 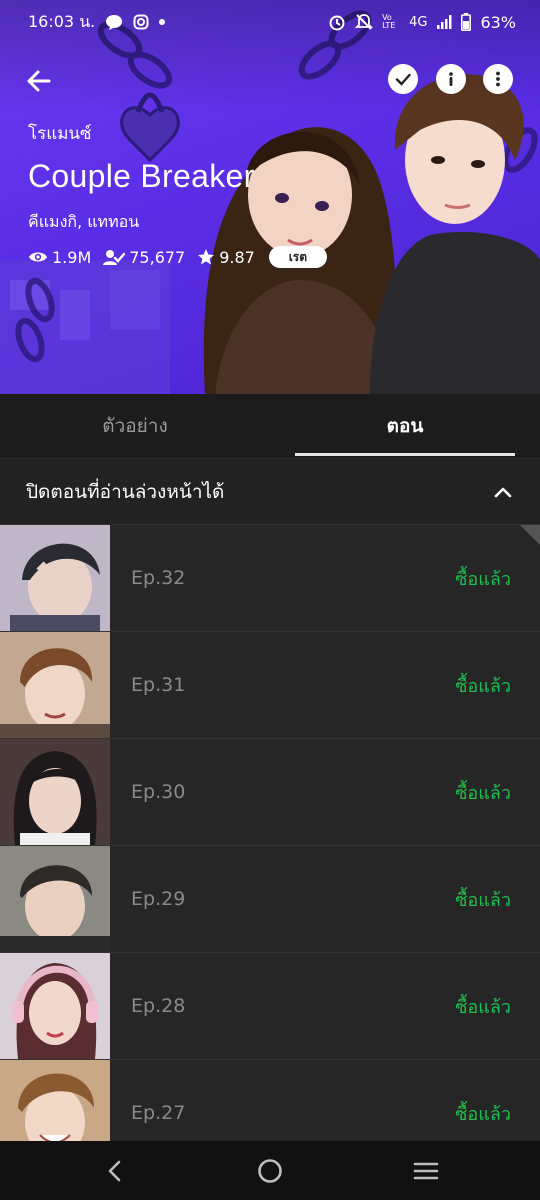 I want to click on notification-dot-icon, so click(x=162, y=22).